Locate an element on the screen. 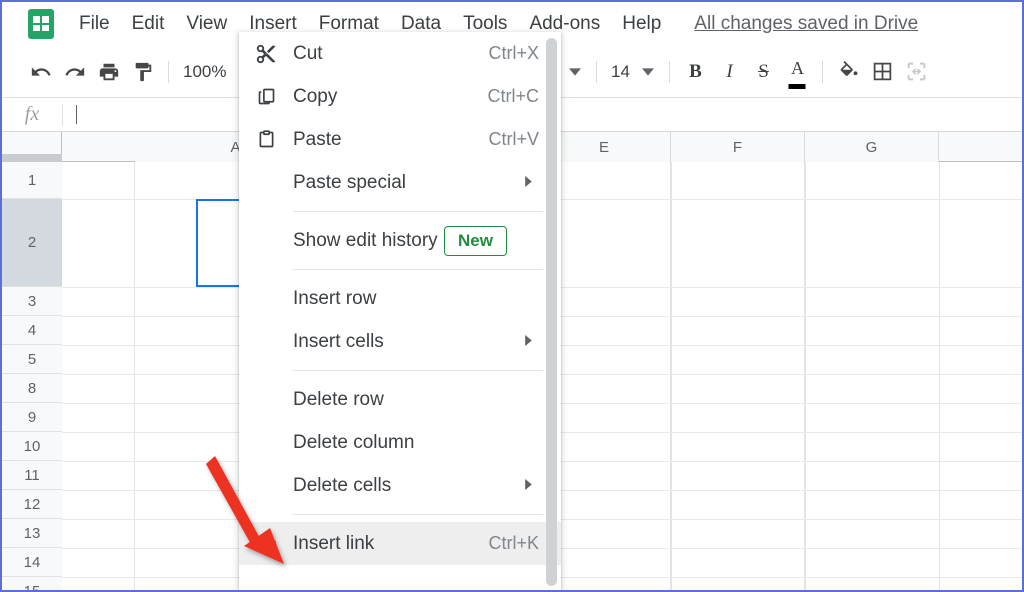  fx-icon: fx is located at coordinates (32, 114).